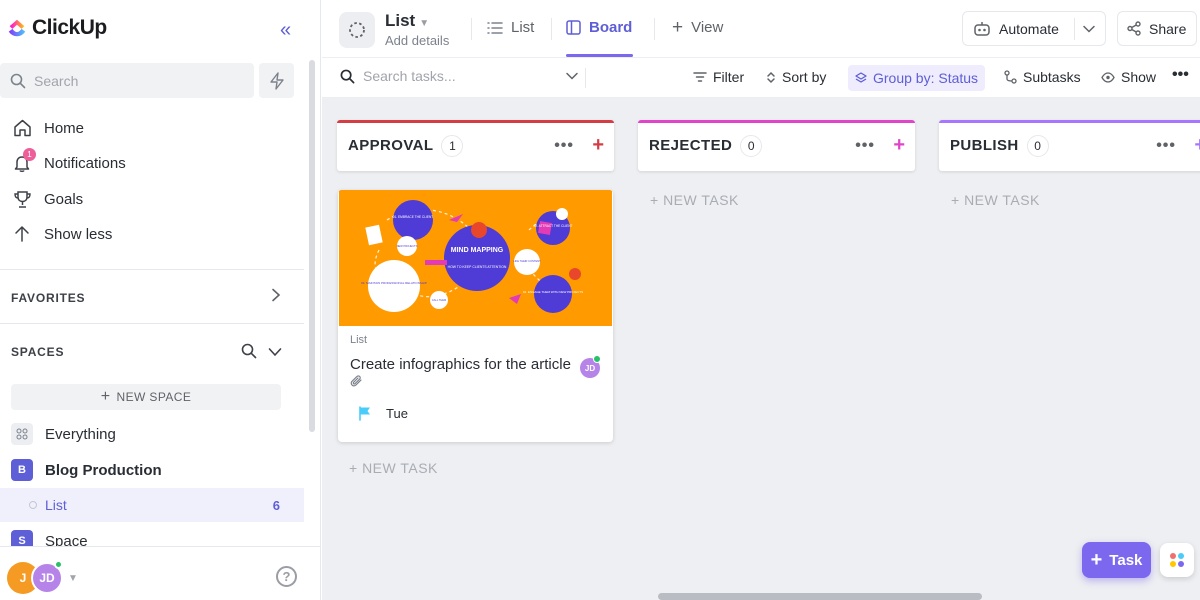 This screenshot has height=600, width=1200. I want to click on share-button: Share, so click(1157, 28).